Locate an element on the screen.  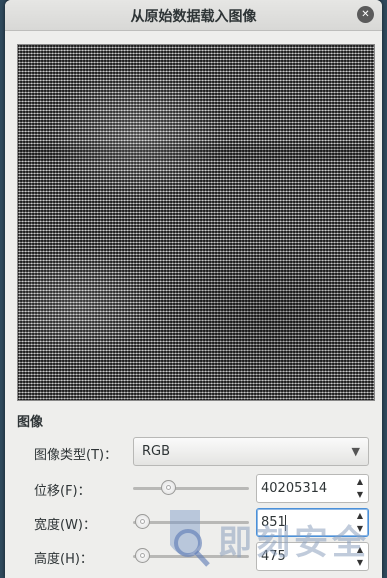
close-button: ✕ is located at coordinates (365, 14).